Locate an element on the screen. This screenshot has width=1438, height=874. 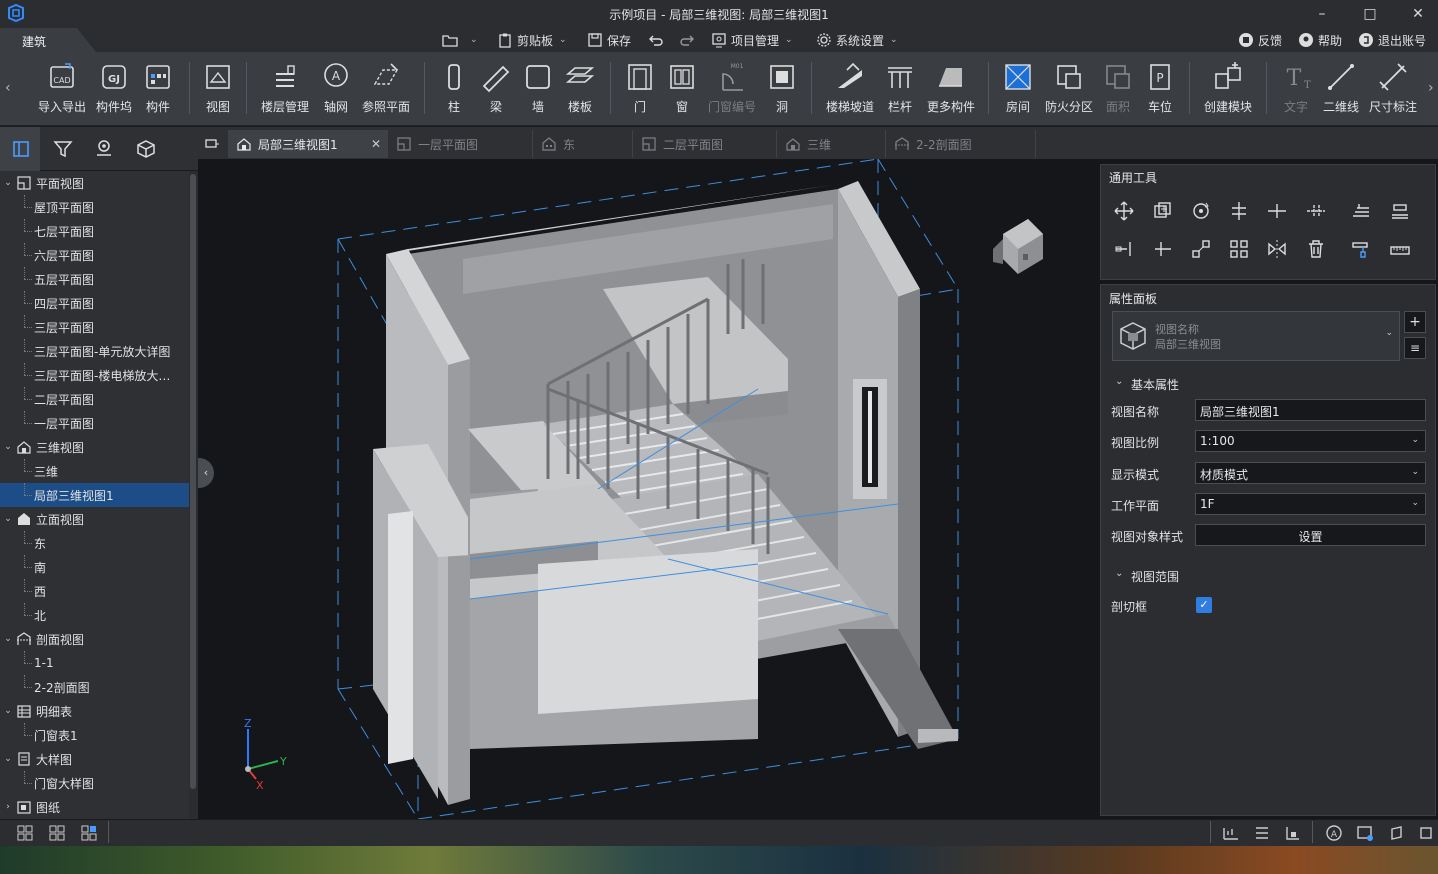
tab-list-icon is located at coordinates (212, 144).